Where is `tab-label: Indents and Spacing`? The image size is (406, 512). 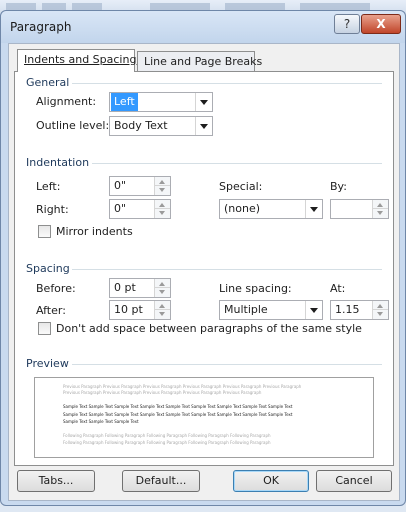
tab-label: Indents and Spacing is located at coordinates (80, 59).